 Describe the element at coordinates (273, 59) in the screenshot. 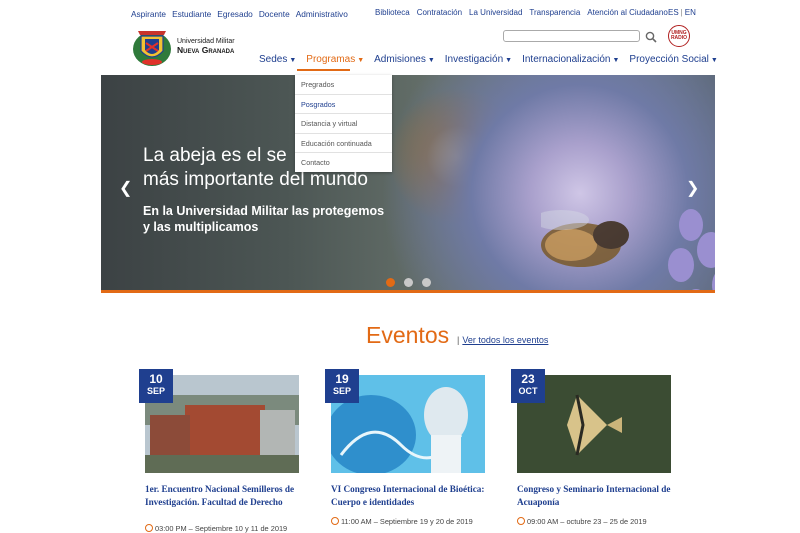

I see `nav-sedes-label: Sedes` at that location.